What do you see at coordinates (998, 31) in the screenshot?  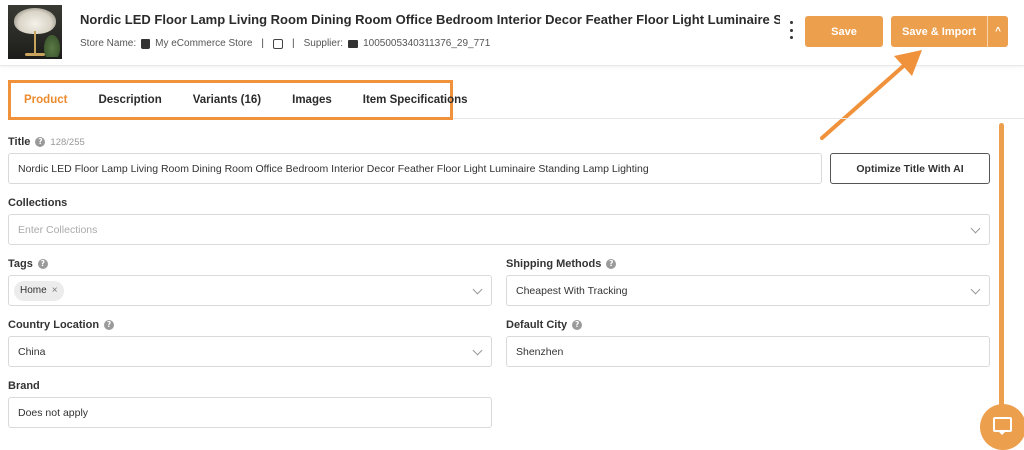 I see `chevron-up-icon: ^` at bounding box center [998, 31].